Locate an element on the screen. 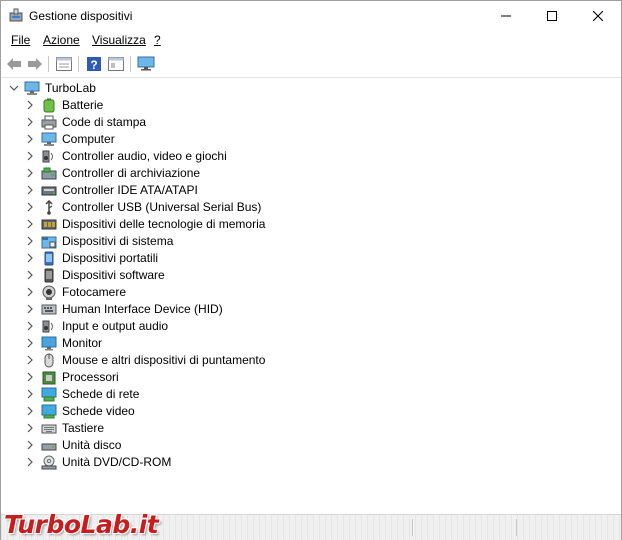  printer-icon is located at coordinates (49, 122).